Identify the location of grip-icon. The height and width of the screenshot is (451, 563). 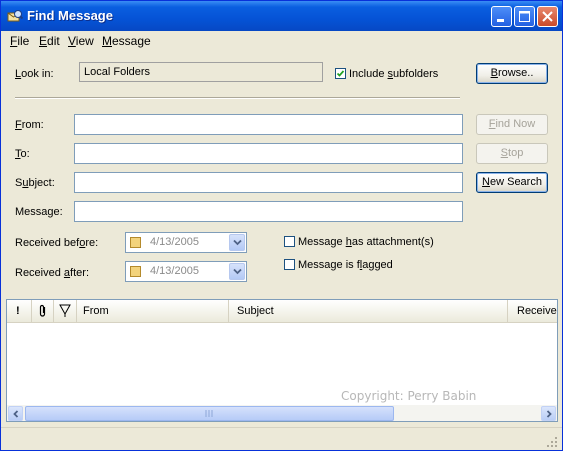
(209, 413).